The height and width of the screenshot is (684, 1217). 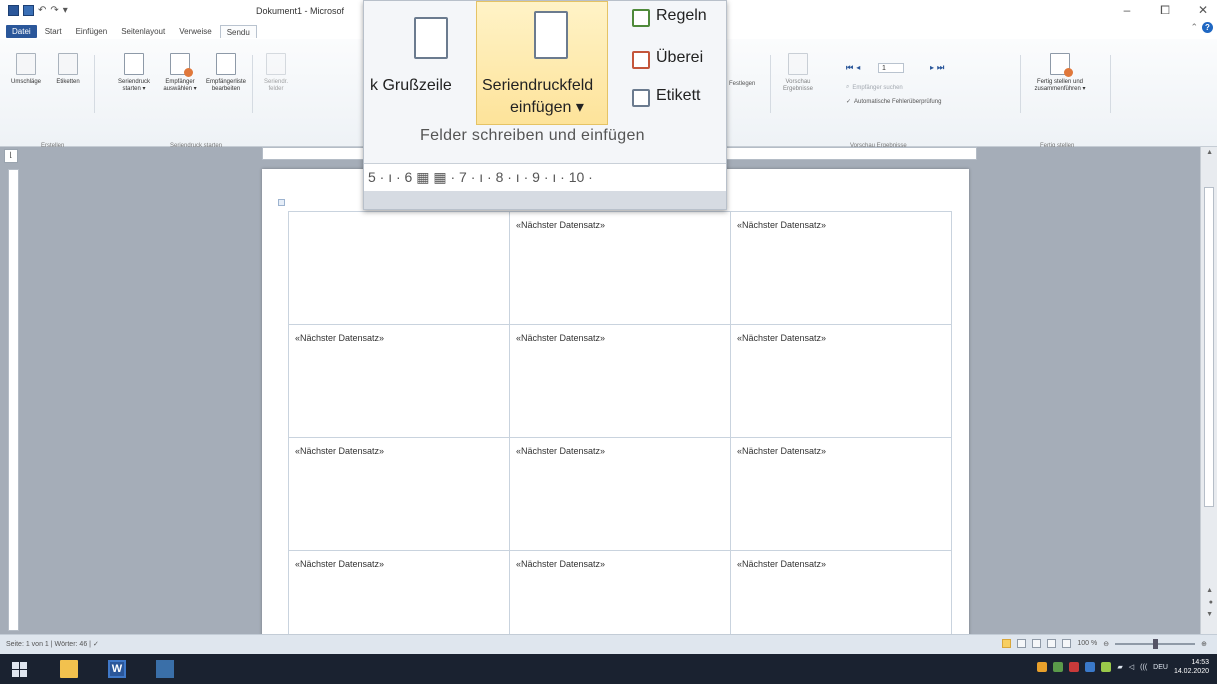 What do you see at coordinates (276, 64) in the screenshot?
I see `highlight-icon` at bounding box center [276, 64].